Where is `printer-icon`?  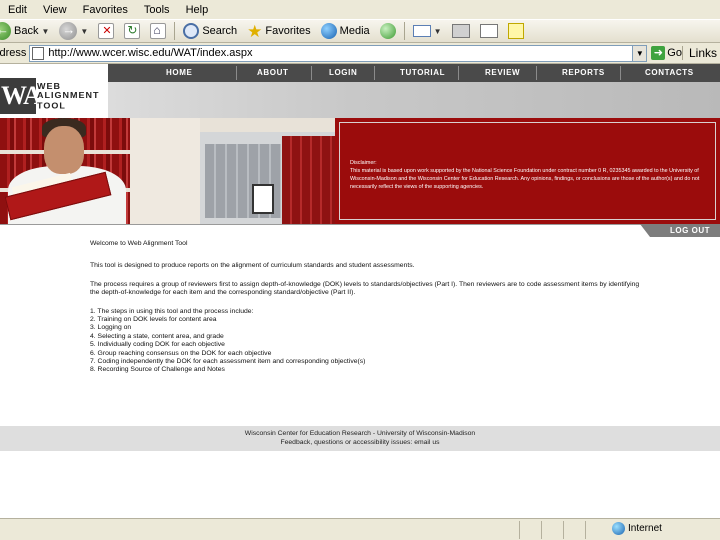 printer-icon is located at coordinates (460, 31).